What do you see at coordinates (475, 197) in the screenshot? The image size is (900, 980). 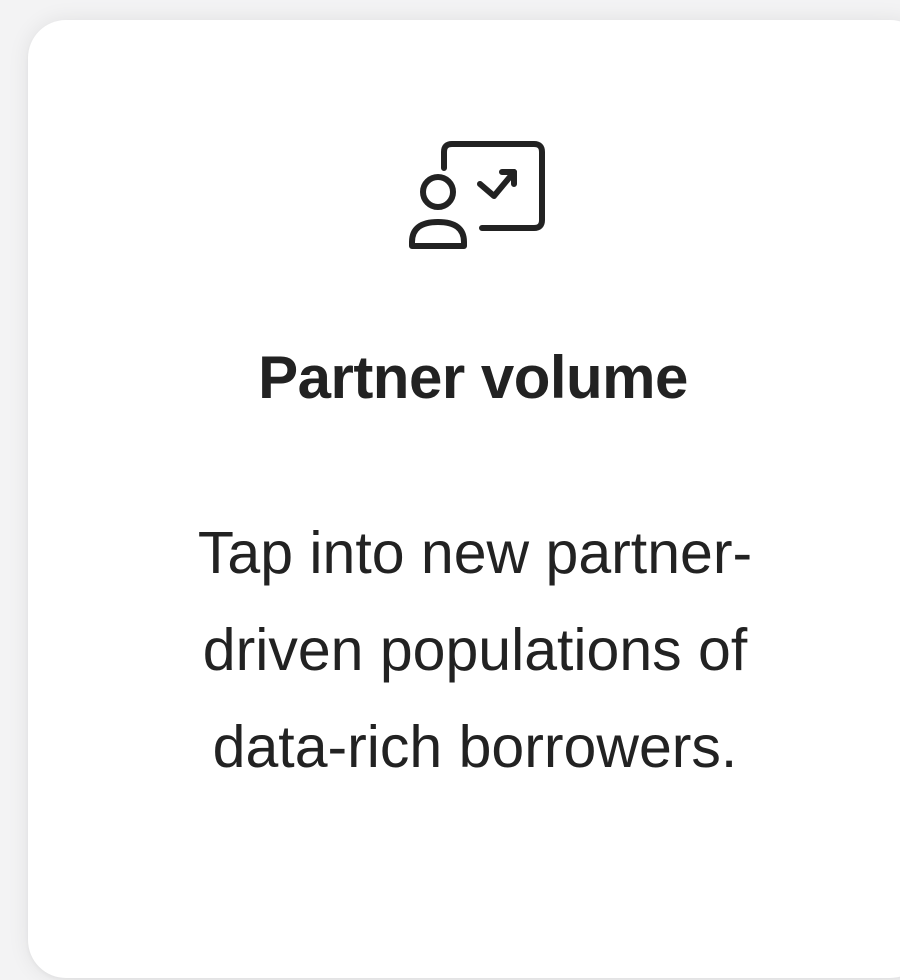 I see `presentation-user-trend-icon` at bounding box center [475, 197].